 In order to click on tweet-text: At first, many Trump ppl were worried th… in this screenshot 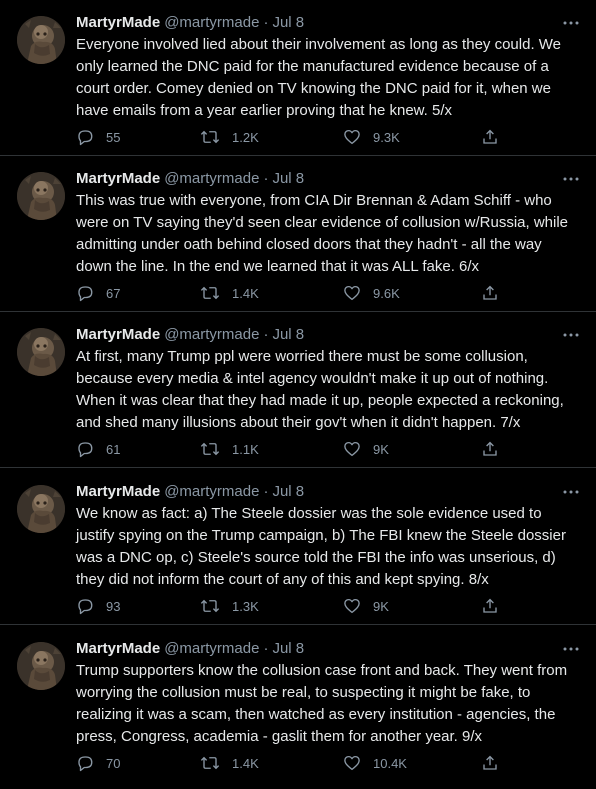, I will do `click(320, 389)`.